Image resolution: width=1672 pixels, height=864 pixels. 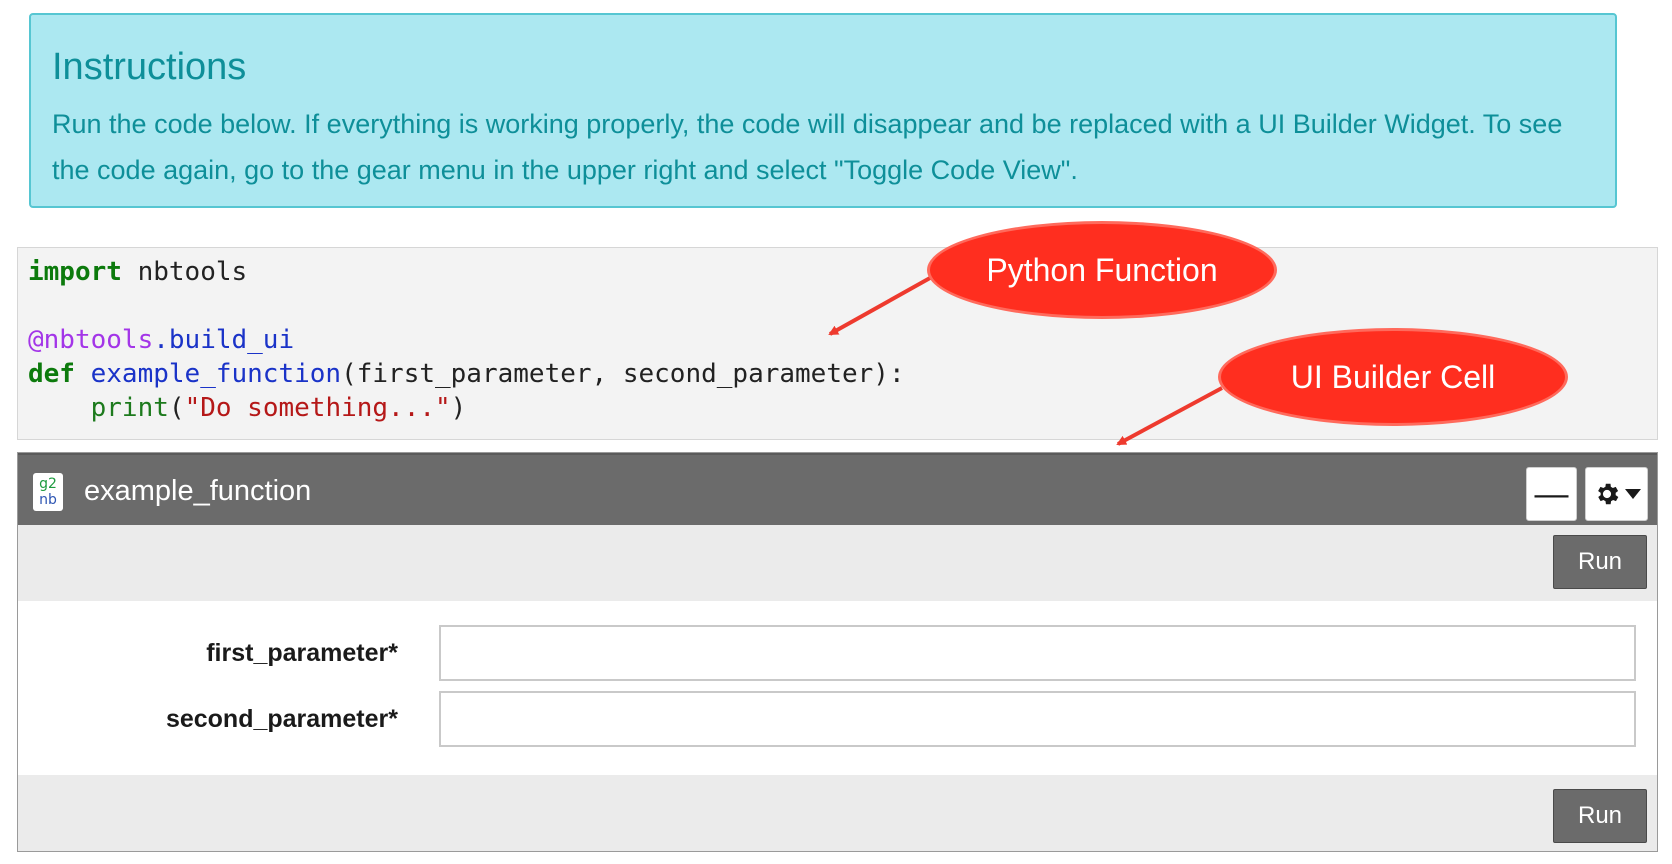 What do you see at coordinates (51, 374) in the screenshot?
I see `code-keyword-def: def` at bounding box center [51, 374].